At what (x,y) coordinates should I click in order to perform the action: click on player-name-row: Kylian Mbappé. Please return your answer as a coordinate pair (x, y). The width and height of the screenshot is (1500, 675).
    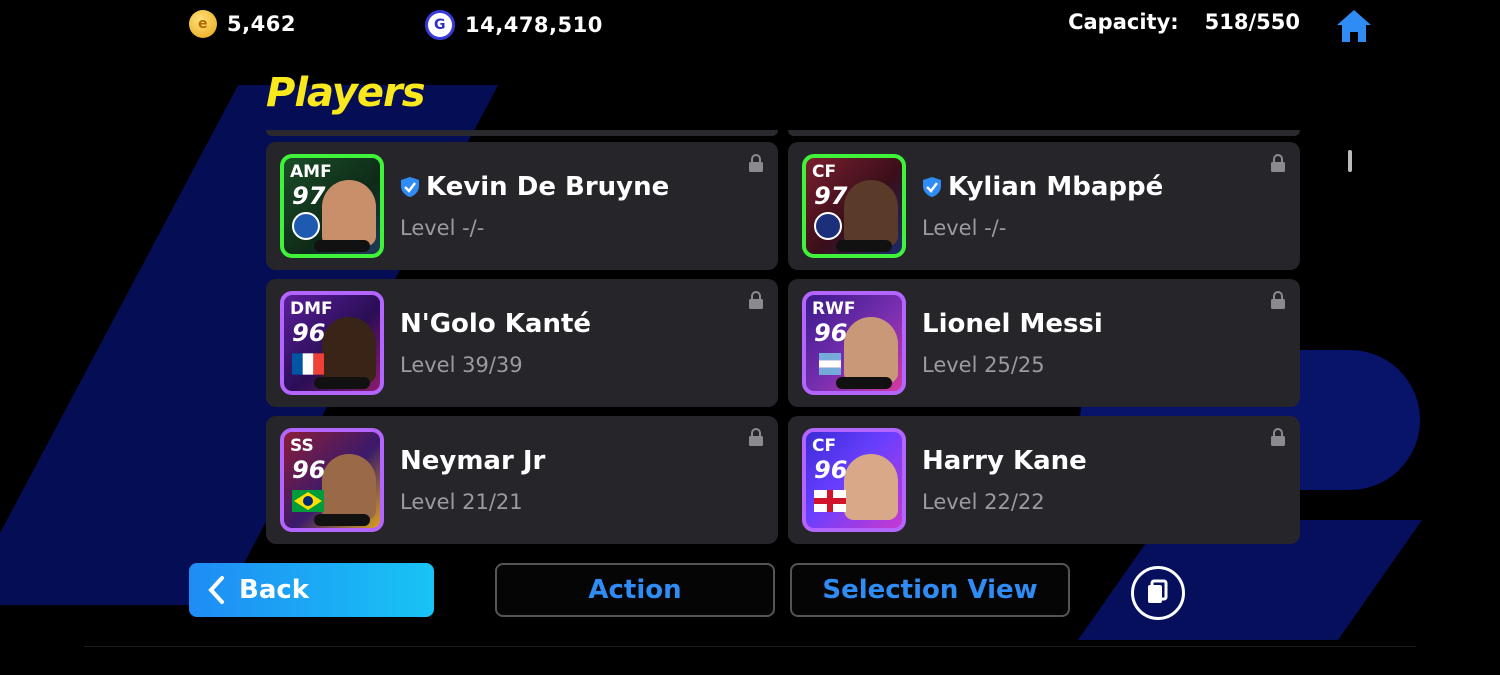
    Looking at the image, I should click on (1042, 187).